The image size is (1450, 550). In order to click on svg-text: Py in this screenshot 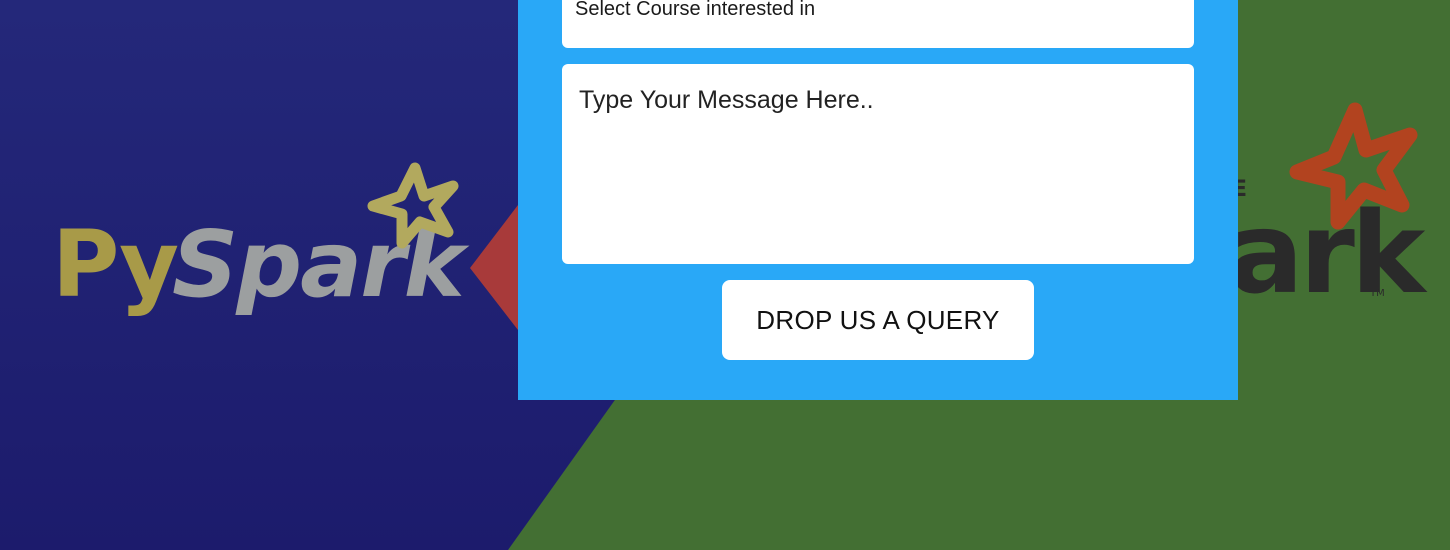, I will do `click(115, 264)`.